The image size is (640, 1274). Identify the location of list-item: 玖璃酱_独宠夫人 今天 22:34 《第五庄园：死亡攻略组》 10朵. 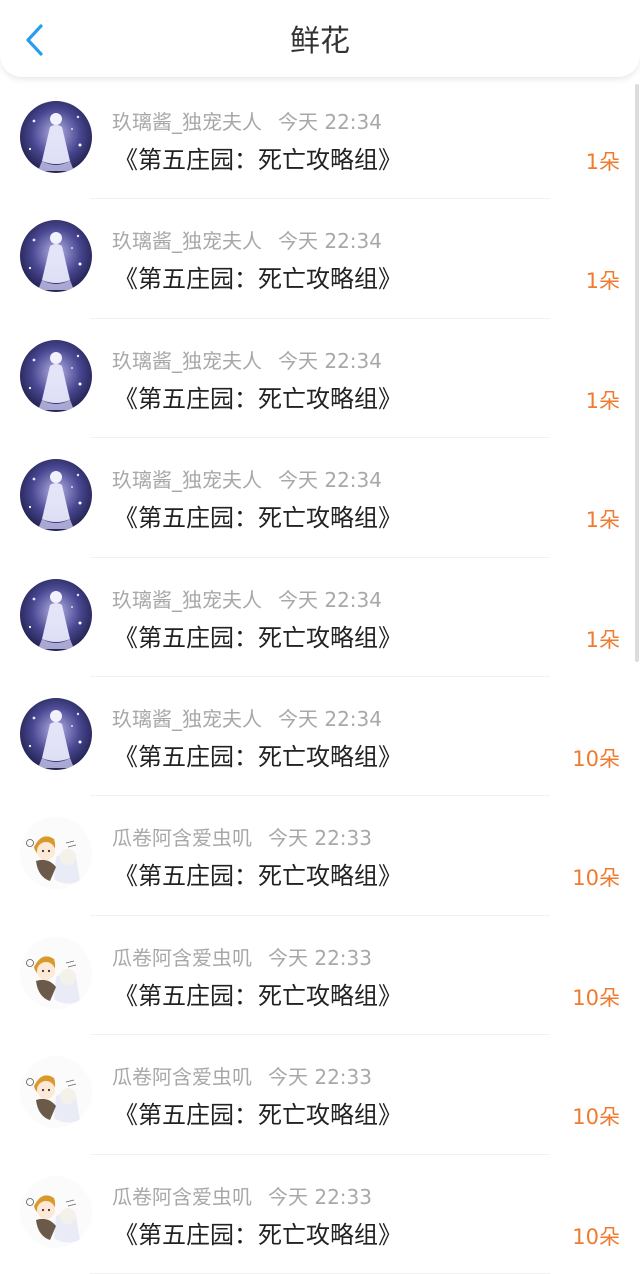
(320, 737).